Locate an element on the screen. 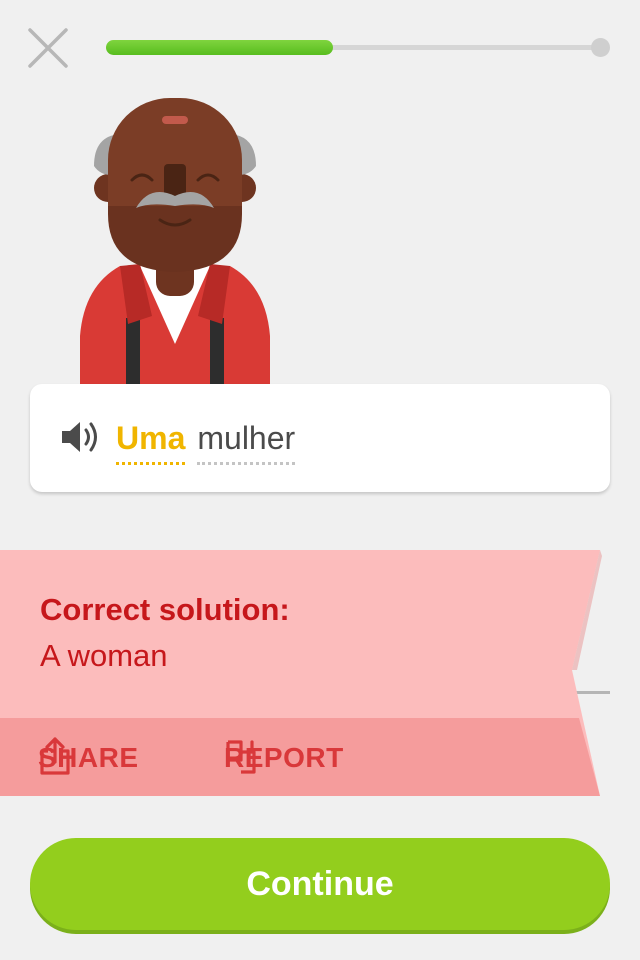 Image resolution: width=640 pixels, height=960 pixels. play-audio-button is located at coordinates (81, 437).